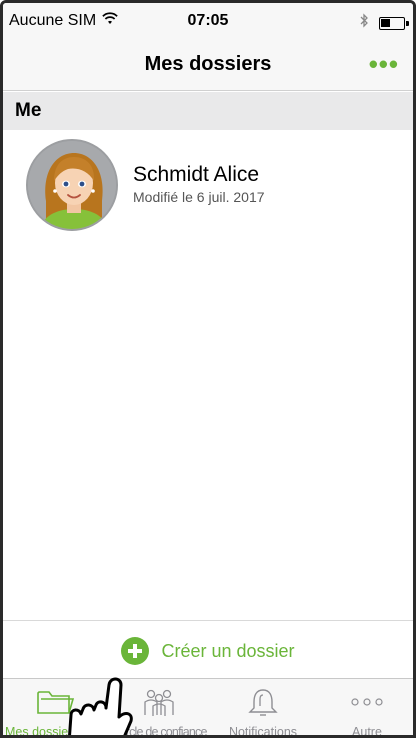 The width and height of the screenshot is (416, 738). Describe the element at coordinates (228, 650) in the screenshot. I see `create-record-label: Créer un dossier` at that location.